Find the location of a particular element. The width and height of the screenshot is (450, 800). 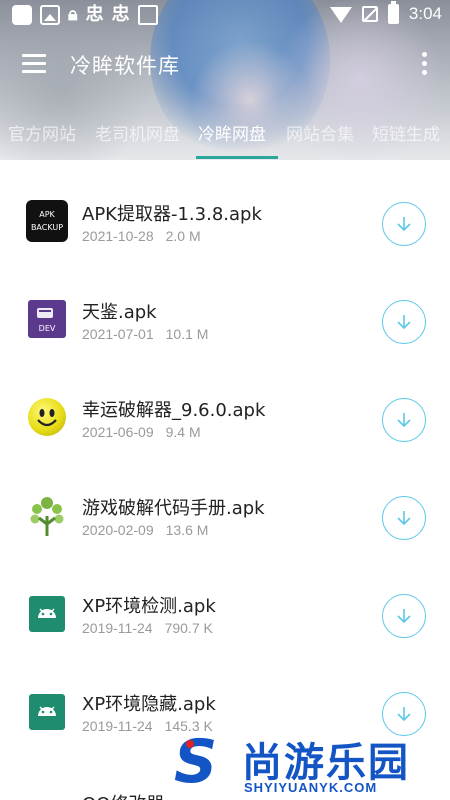

file-meta: 2021-07-01 10.1 M is located at coordinates (145, 334).